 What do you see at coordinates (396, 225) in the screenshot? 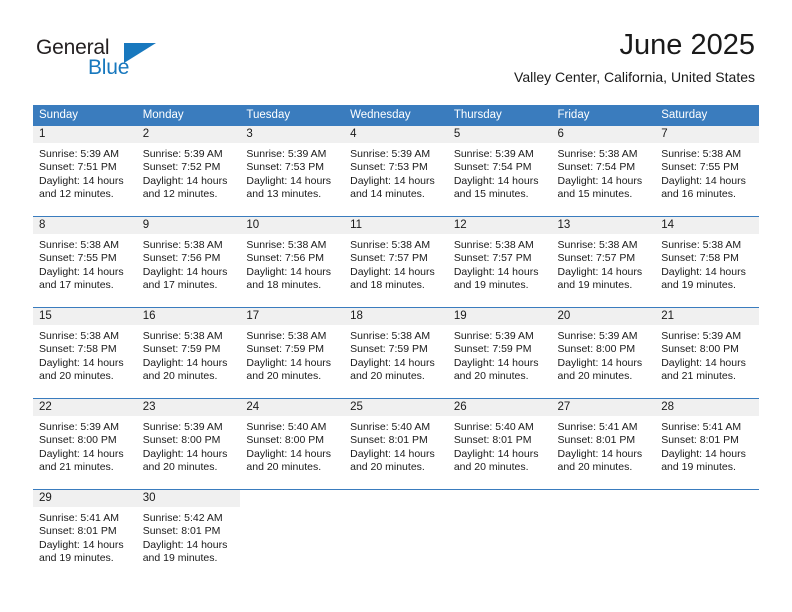
I see `day-number: 11` at bounding box center [396, 225].